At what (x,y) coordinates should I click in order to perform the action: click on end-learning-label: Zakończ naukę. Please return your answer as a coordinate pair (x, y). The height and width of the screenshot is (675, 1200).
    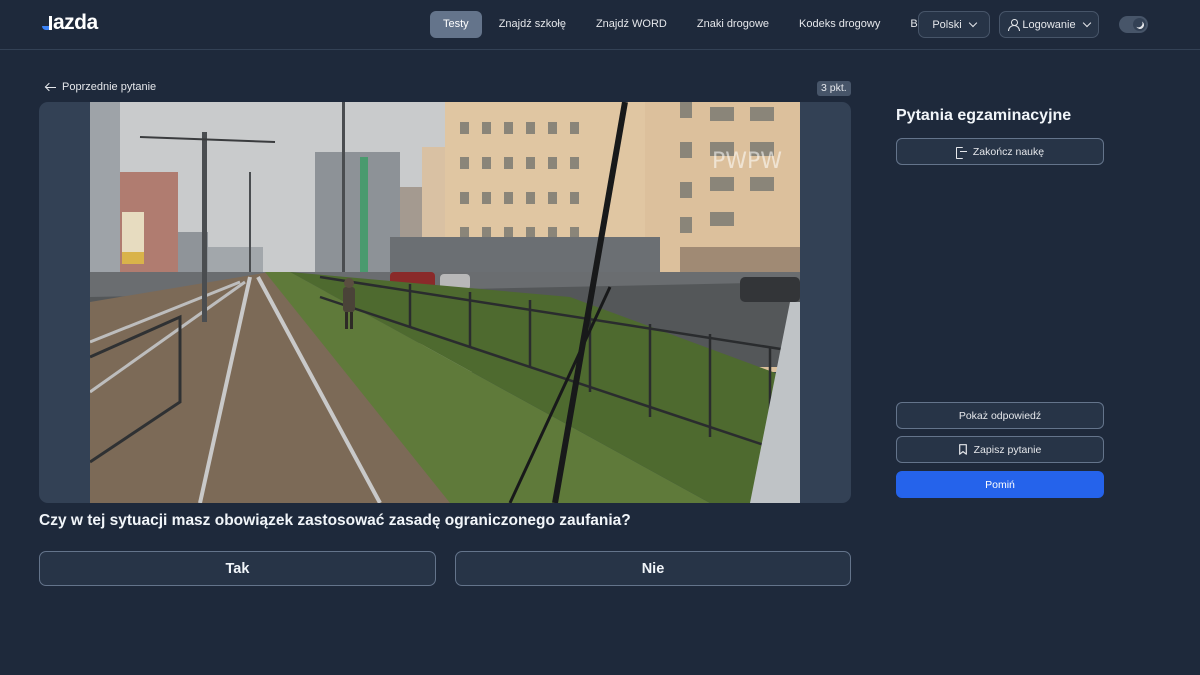
    Looking at the image, I should click on (1008, 151).